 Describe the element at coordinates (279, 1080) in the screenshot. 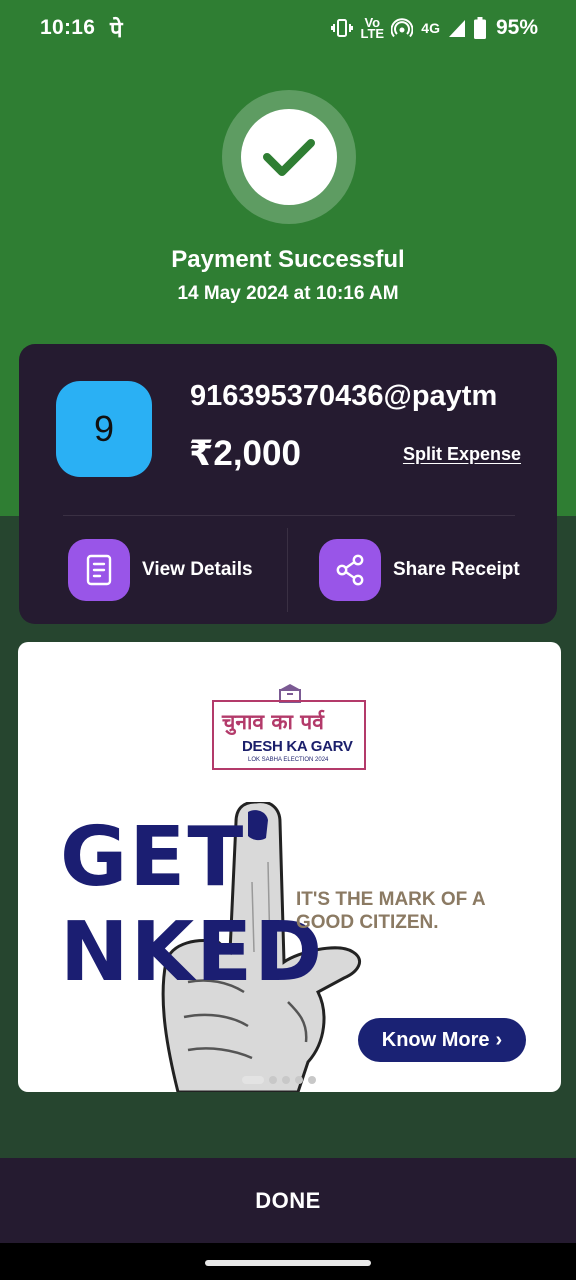

I see `carousel-indicator` at that location.